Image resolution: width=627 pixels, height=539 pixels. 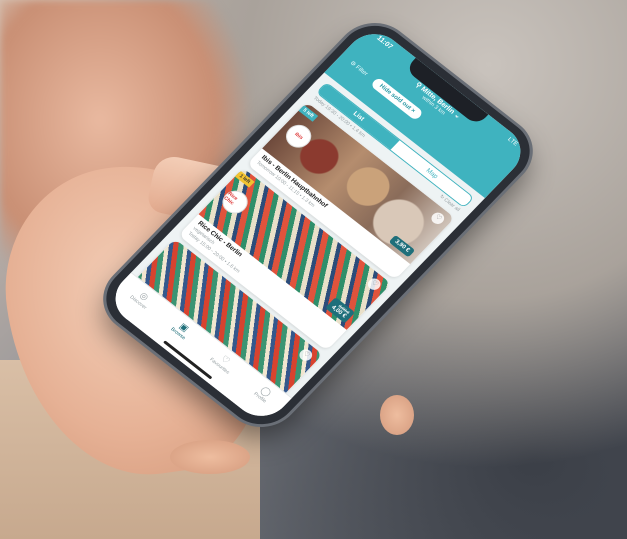 I want to click on finger-bottom, so click(x=210, y=457).